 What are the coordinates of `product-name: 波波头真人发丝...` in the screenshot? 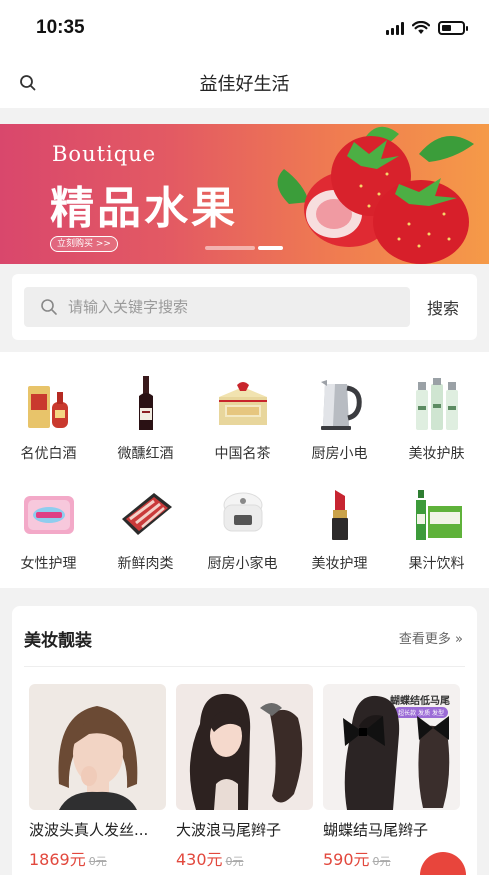 It's located at (89, 830).